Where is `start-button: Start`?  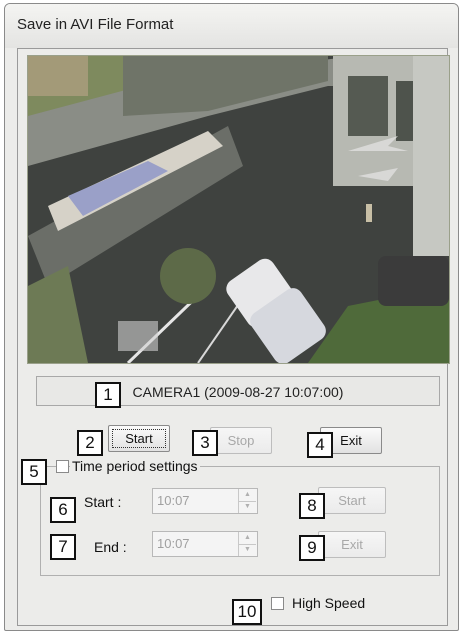
start-button: Start is located at coordinates (139, 438).